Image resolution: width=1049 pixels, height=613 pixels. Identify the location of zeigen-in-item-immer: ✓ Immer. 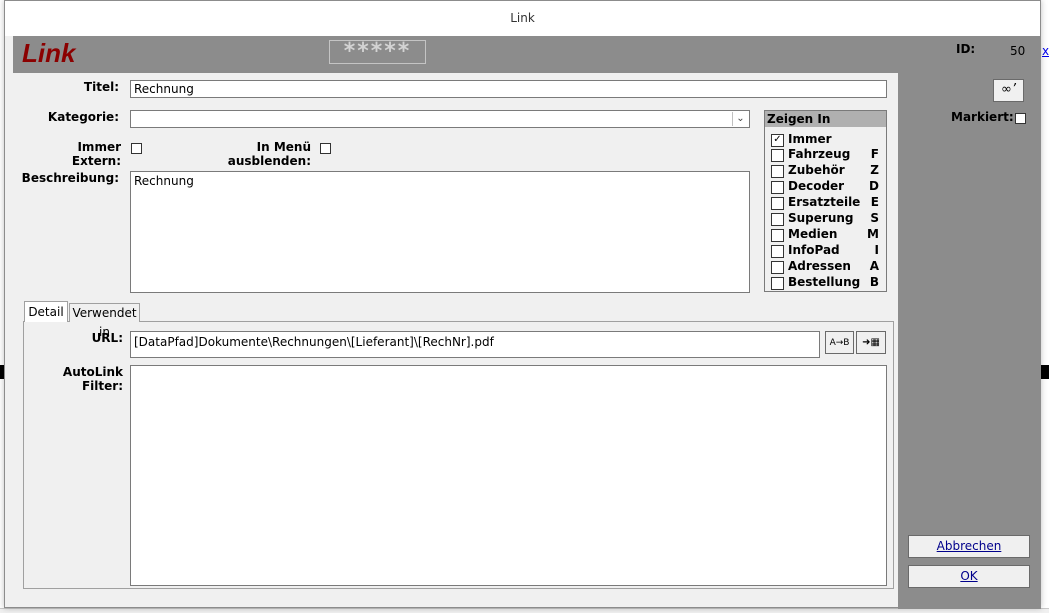
(827, 139).